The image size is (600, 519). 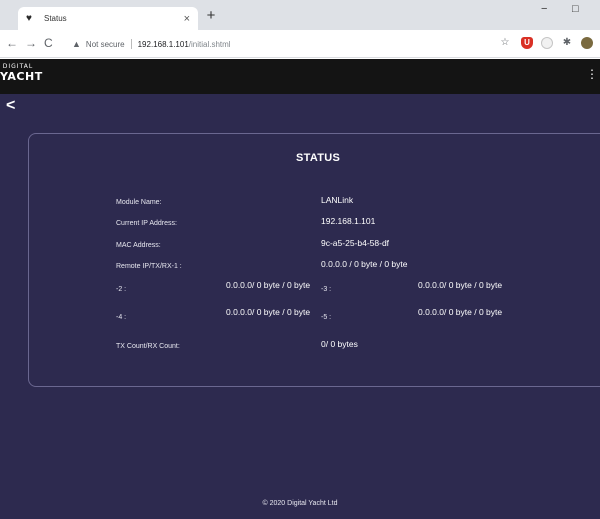 What do you see at coordinates (148, 346) in the screenshot?
I see `tx-rx-count-label: TX Count/RX Count:` at bounding box center [148, 346].